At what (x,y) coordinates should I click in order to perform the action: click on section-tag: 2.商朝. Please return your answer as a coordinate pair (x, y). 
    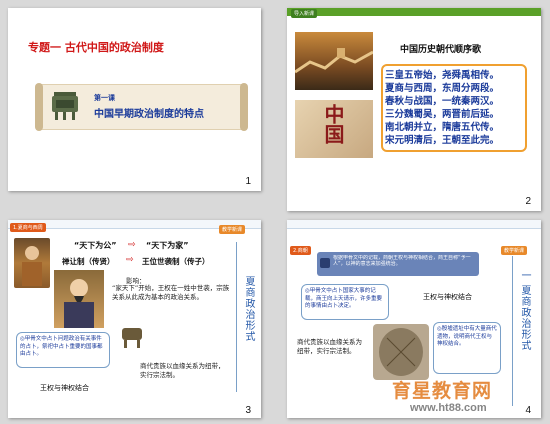
    Looking at the image, I should click on (300, 250).